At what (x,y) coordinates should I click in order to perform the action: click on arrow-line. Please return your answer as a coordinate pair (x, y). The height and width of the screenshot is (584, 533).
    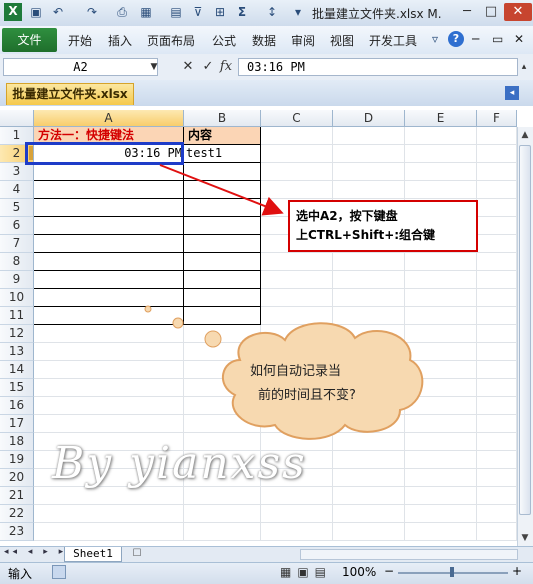
    Looking at the image, I should click on (221, 190).